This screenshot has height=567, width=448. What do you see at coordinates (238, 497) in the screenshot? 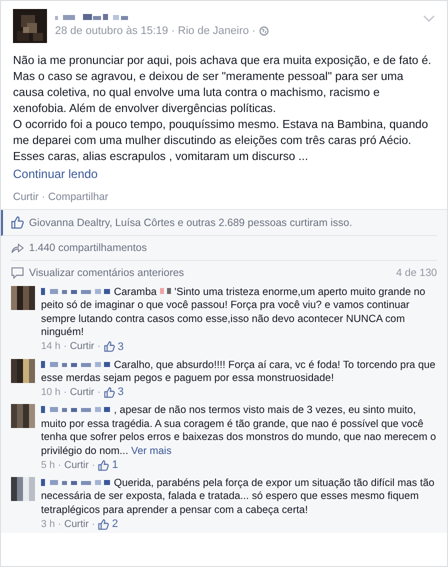
I see `comment-text: Querida, parabéns pela força de expor um situação tão difícil mas tão necessária de ser exposta, falada e tratada... só espero que esses mesmo fiquem tetraplégicos para aprender a pensar com a cabeça certa!` at bounding box center [238, 497].